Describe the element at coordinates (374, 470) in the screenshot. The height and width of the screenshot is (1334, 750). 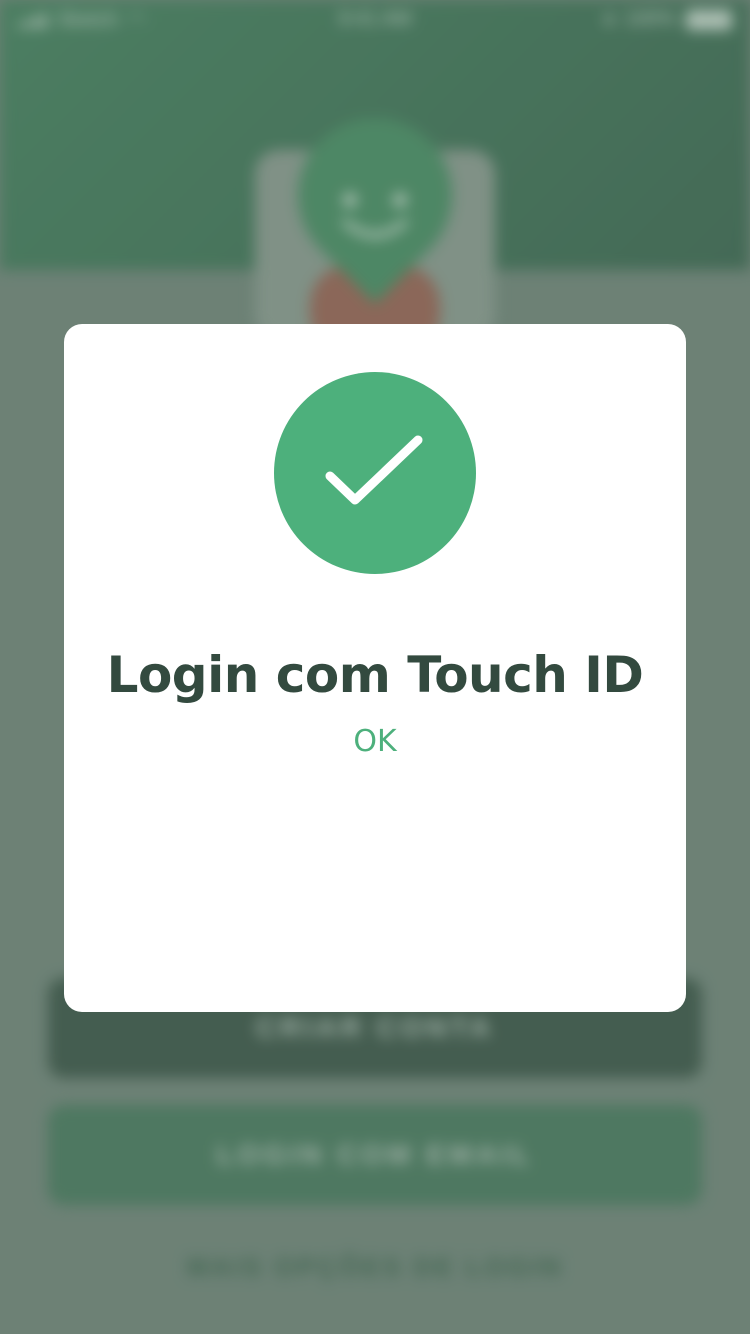
I see `checkmark-icon` at that location.